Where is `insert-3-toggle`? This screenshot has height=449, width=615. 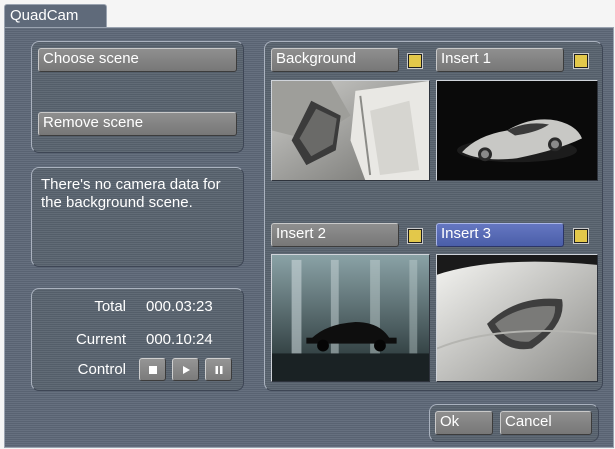 insert-3-toggle is located at coordinates (581, 236).